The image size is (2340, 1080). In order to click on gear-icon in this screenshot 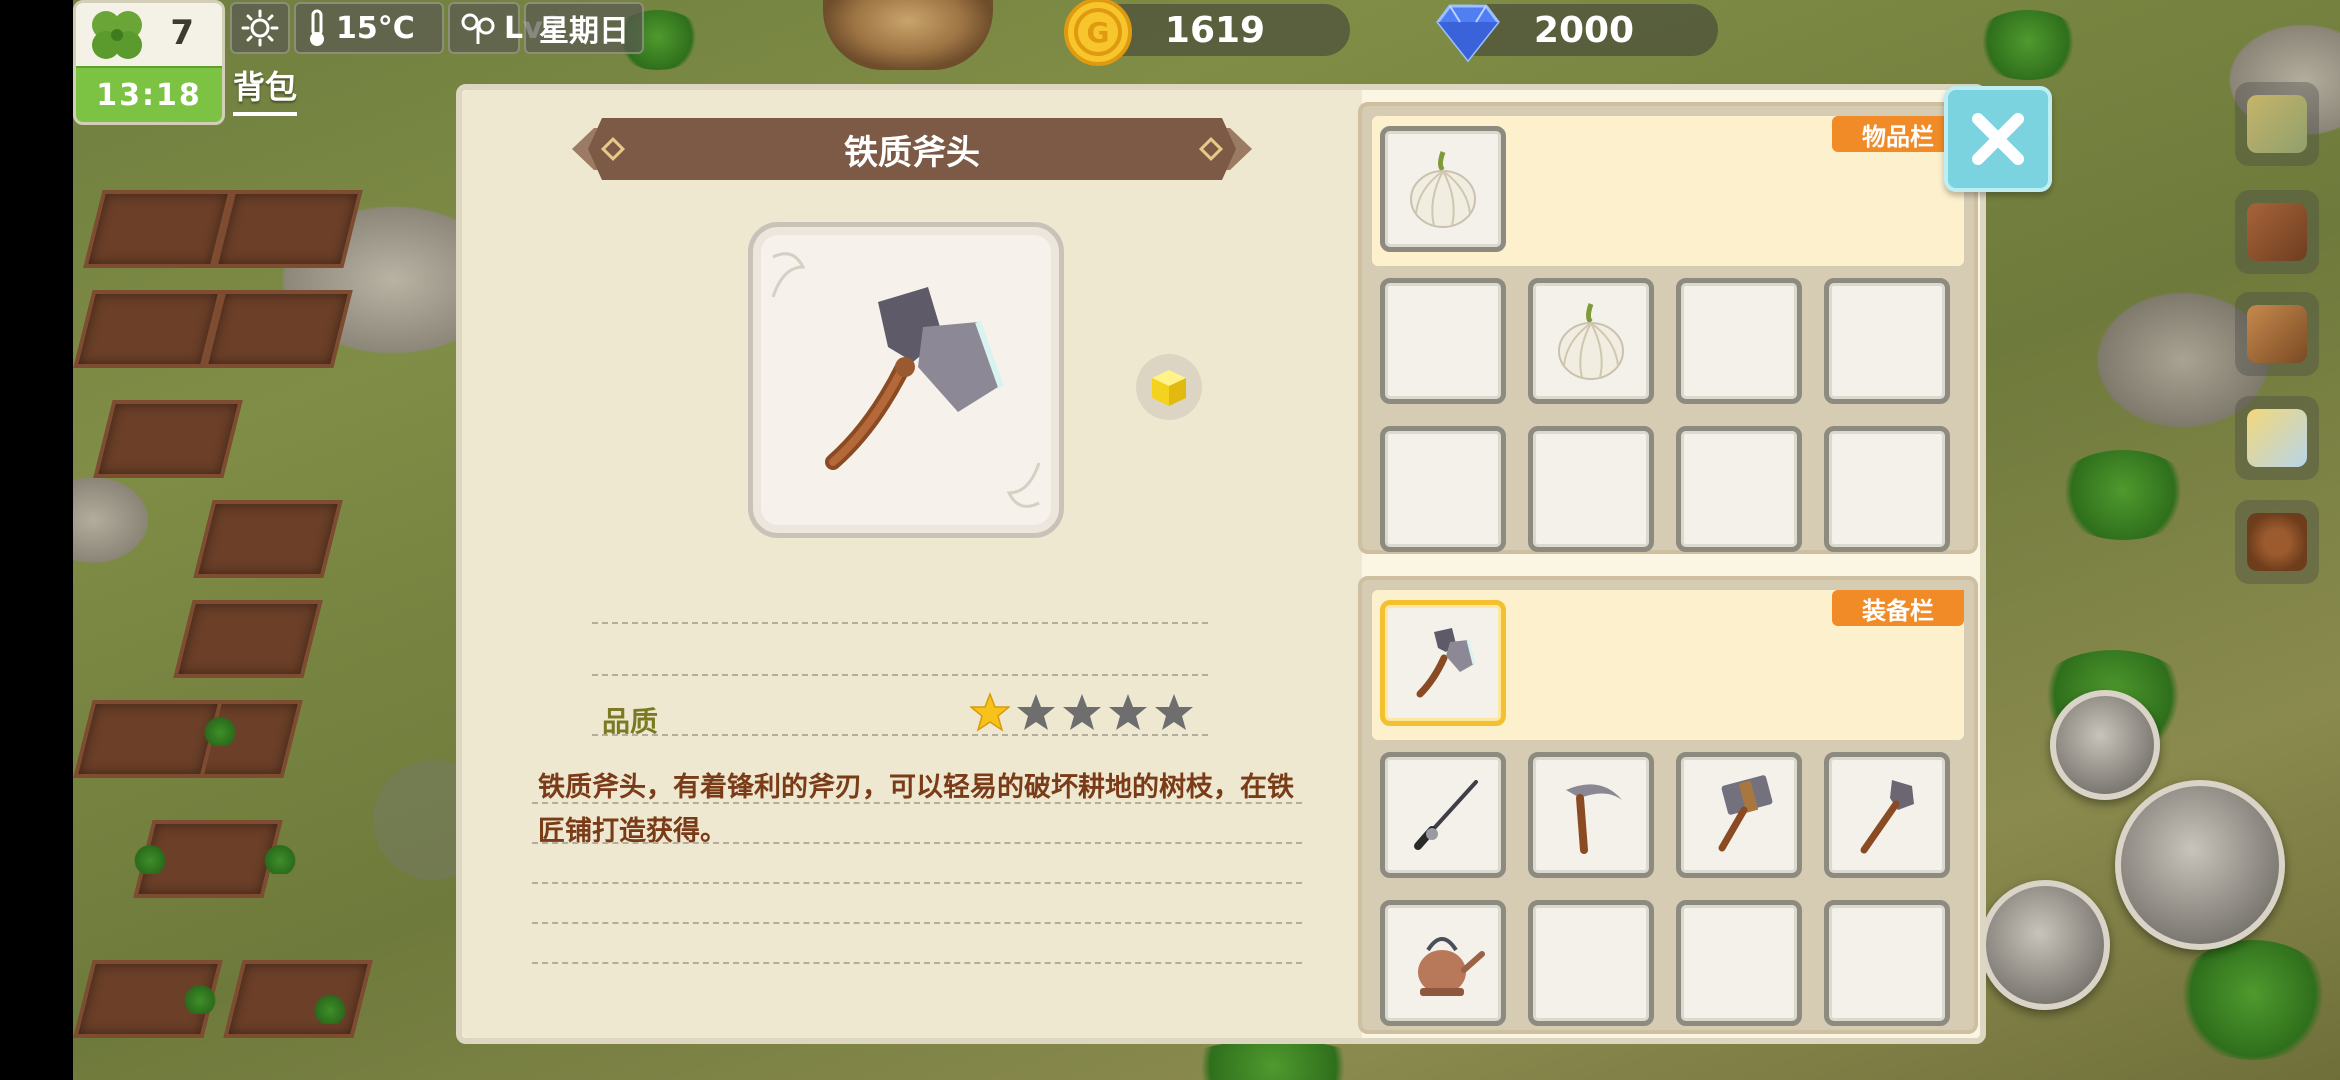, I will do `click(2277, 542)`.